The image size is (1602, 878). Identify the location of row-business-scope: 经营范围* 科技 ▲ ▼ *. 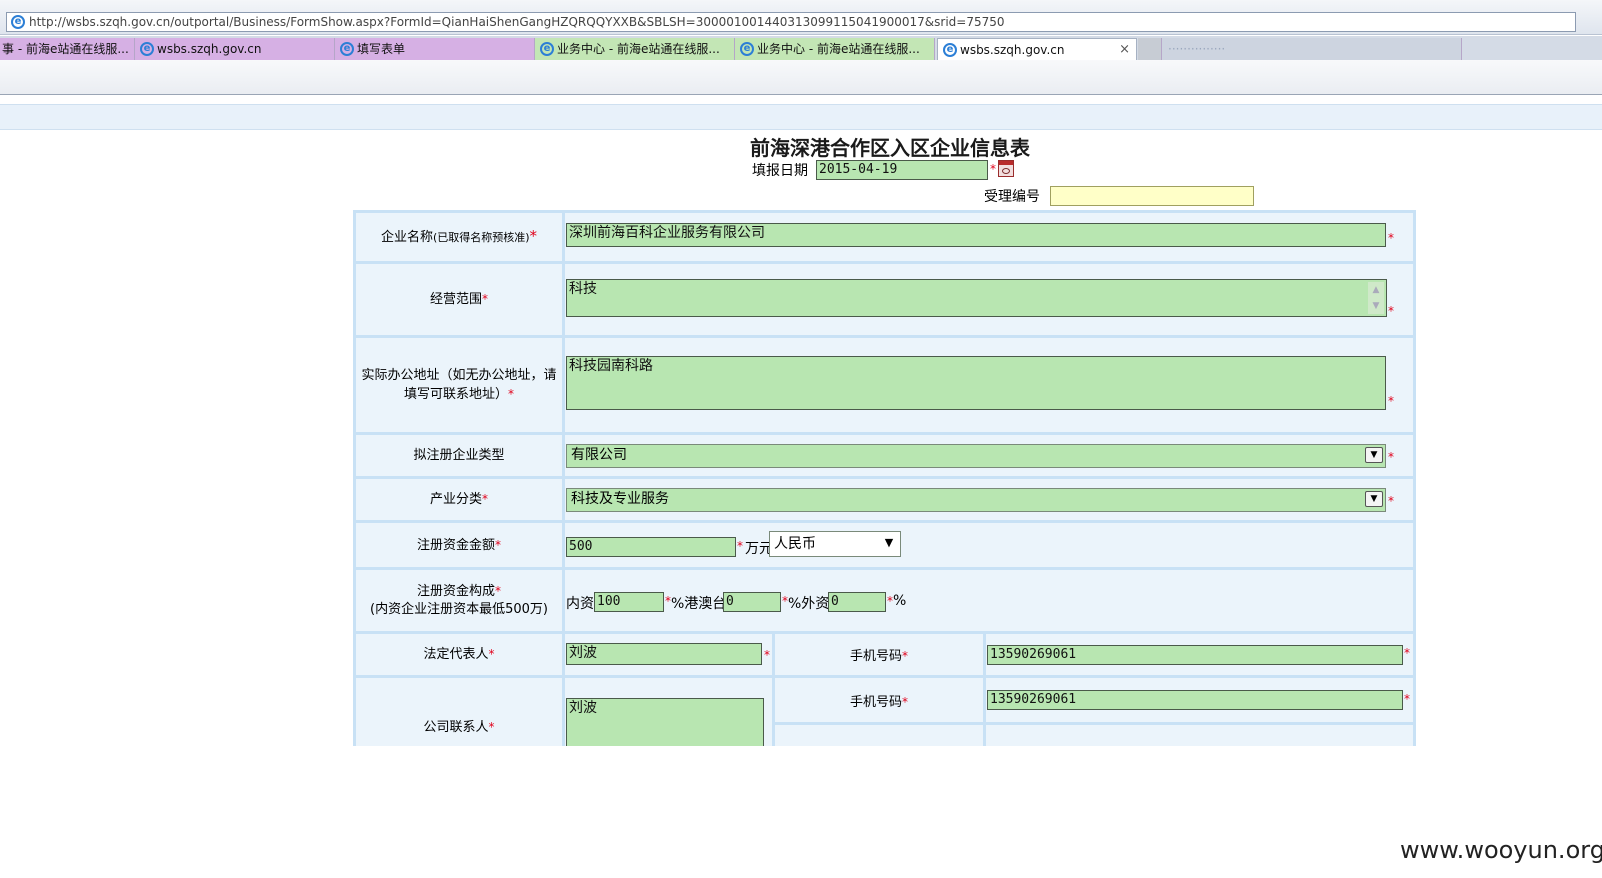
(884, 299).